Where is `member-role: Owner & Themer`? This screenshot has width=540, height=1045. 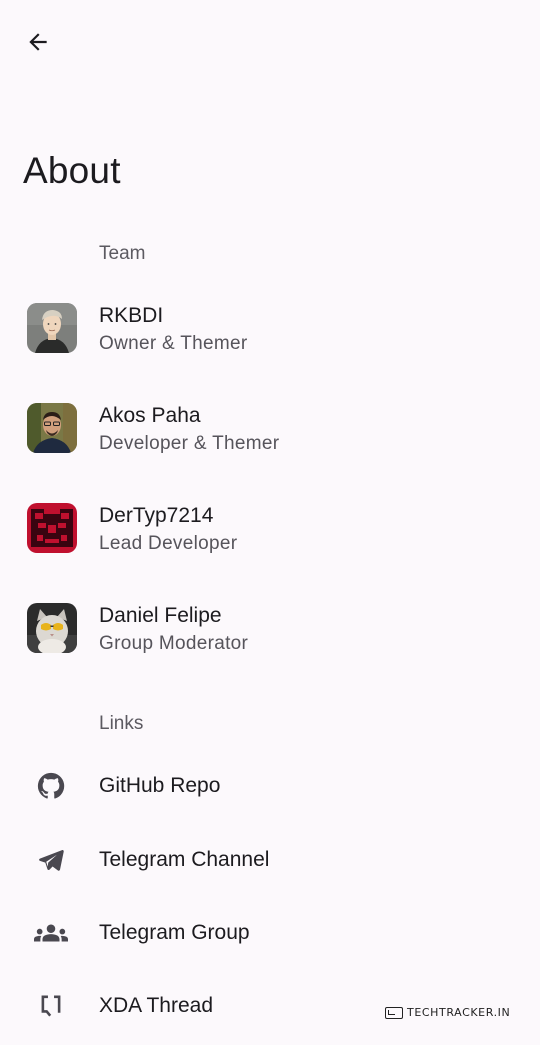
member-role: Owner & Themer is located at coordinates (173, 343).